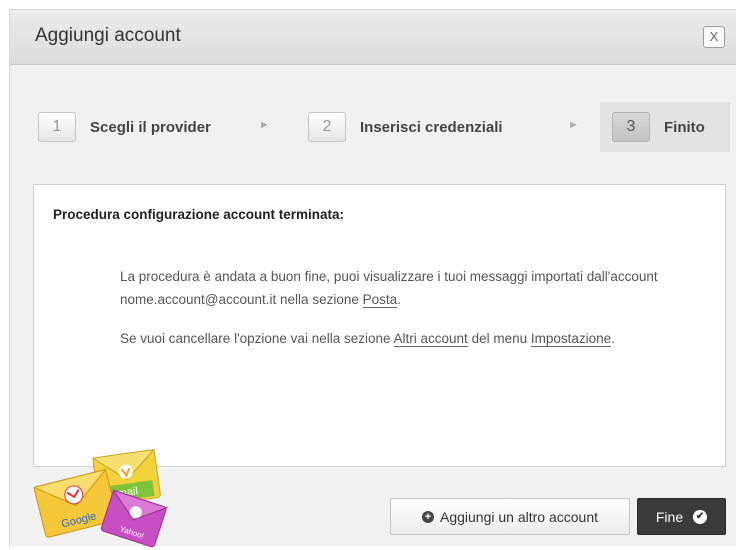 Image resolution: width=736 pixels, height=550 pixels. Describe the element at coordinates (380, 300) in the screenshot. I see `posta-link: Posta` at that location.